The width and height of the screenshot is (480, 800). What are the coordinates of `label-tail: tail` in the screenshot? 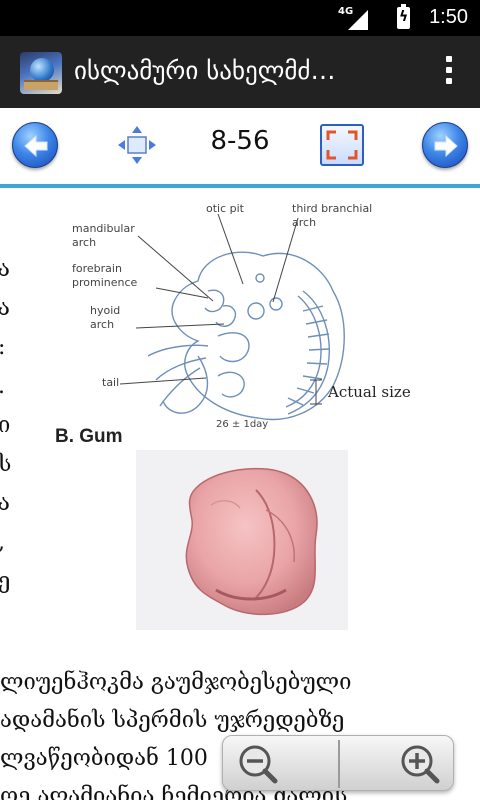 It's located at (111, 382).